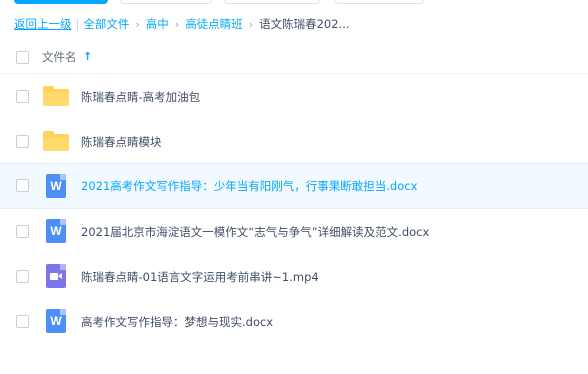 This screenshot has width=588, height=374. I want to click on file-name: 陈瑞春点睛-高考加油包, so click(140, 97).